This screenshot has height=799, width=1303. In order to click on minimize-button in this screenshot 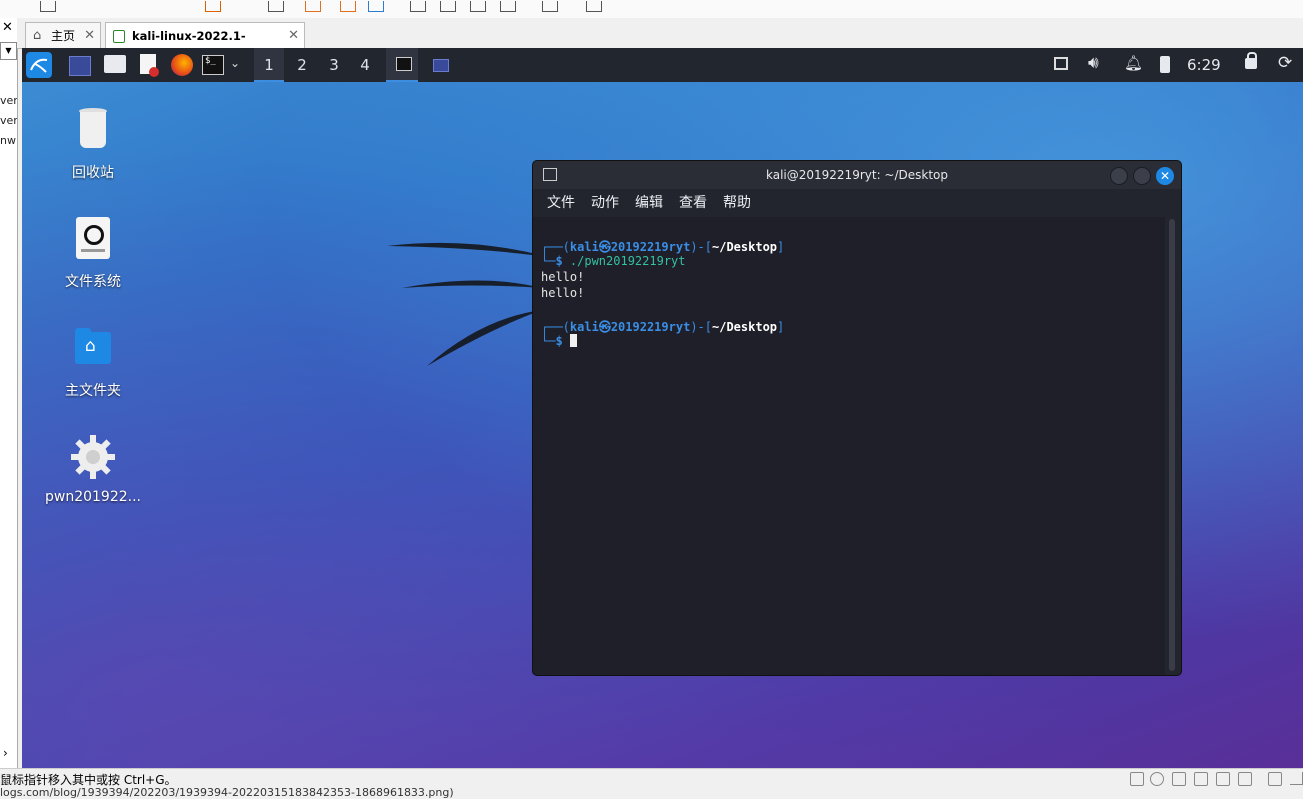, I will do `click(1119, 176)`.